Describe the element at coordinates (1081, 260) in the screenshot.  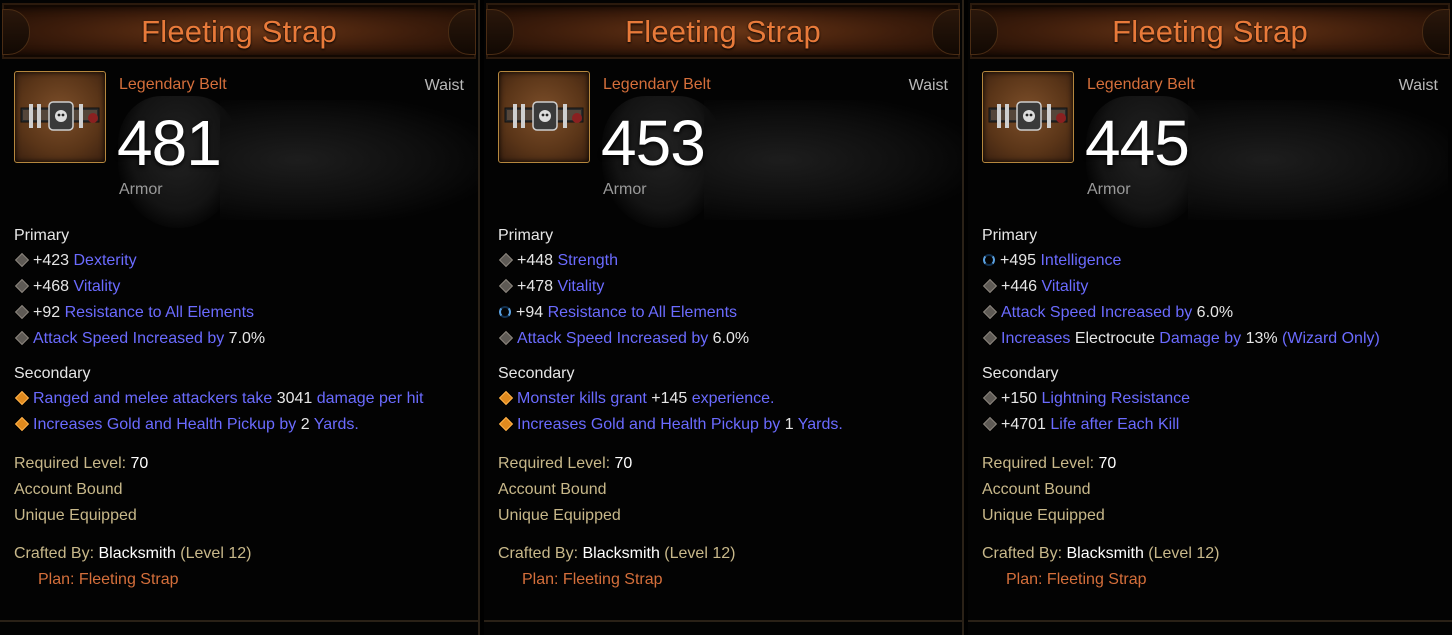
I see `stat-text-part: Intelligence` at that location.